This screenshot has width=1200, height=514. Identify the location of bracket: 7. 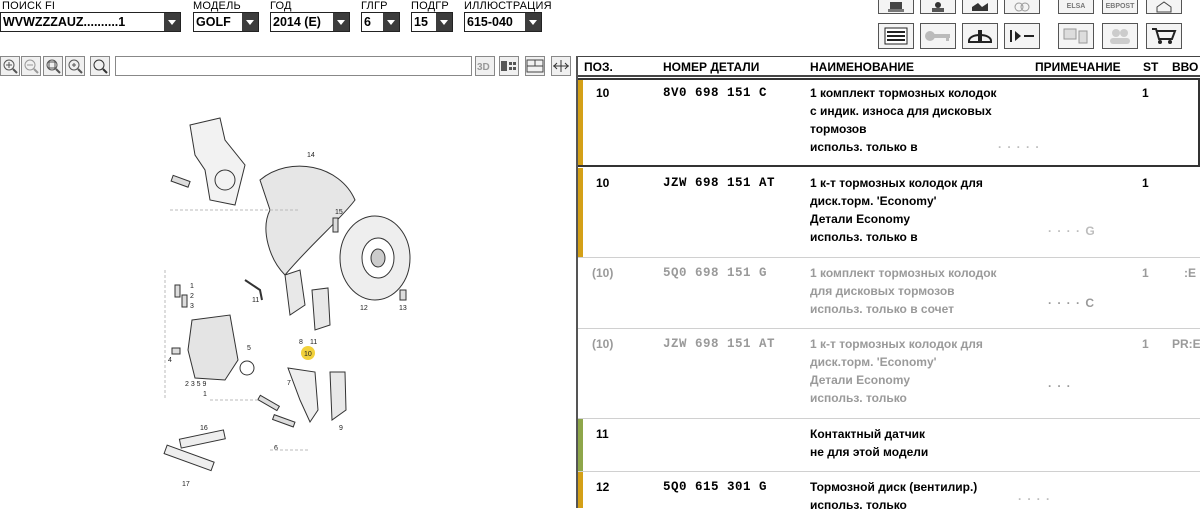
(303, 395).